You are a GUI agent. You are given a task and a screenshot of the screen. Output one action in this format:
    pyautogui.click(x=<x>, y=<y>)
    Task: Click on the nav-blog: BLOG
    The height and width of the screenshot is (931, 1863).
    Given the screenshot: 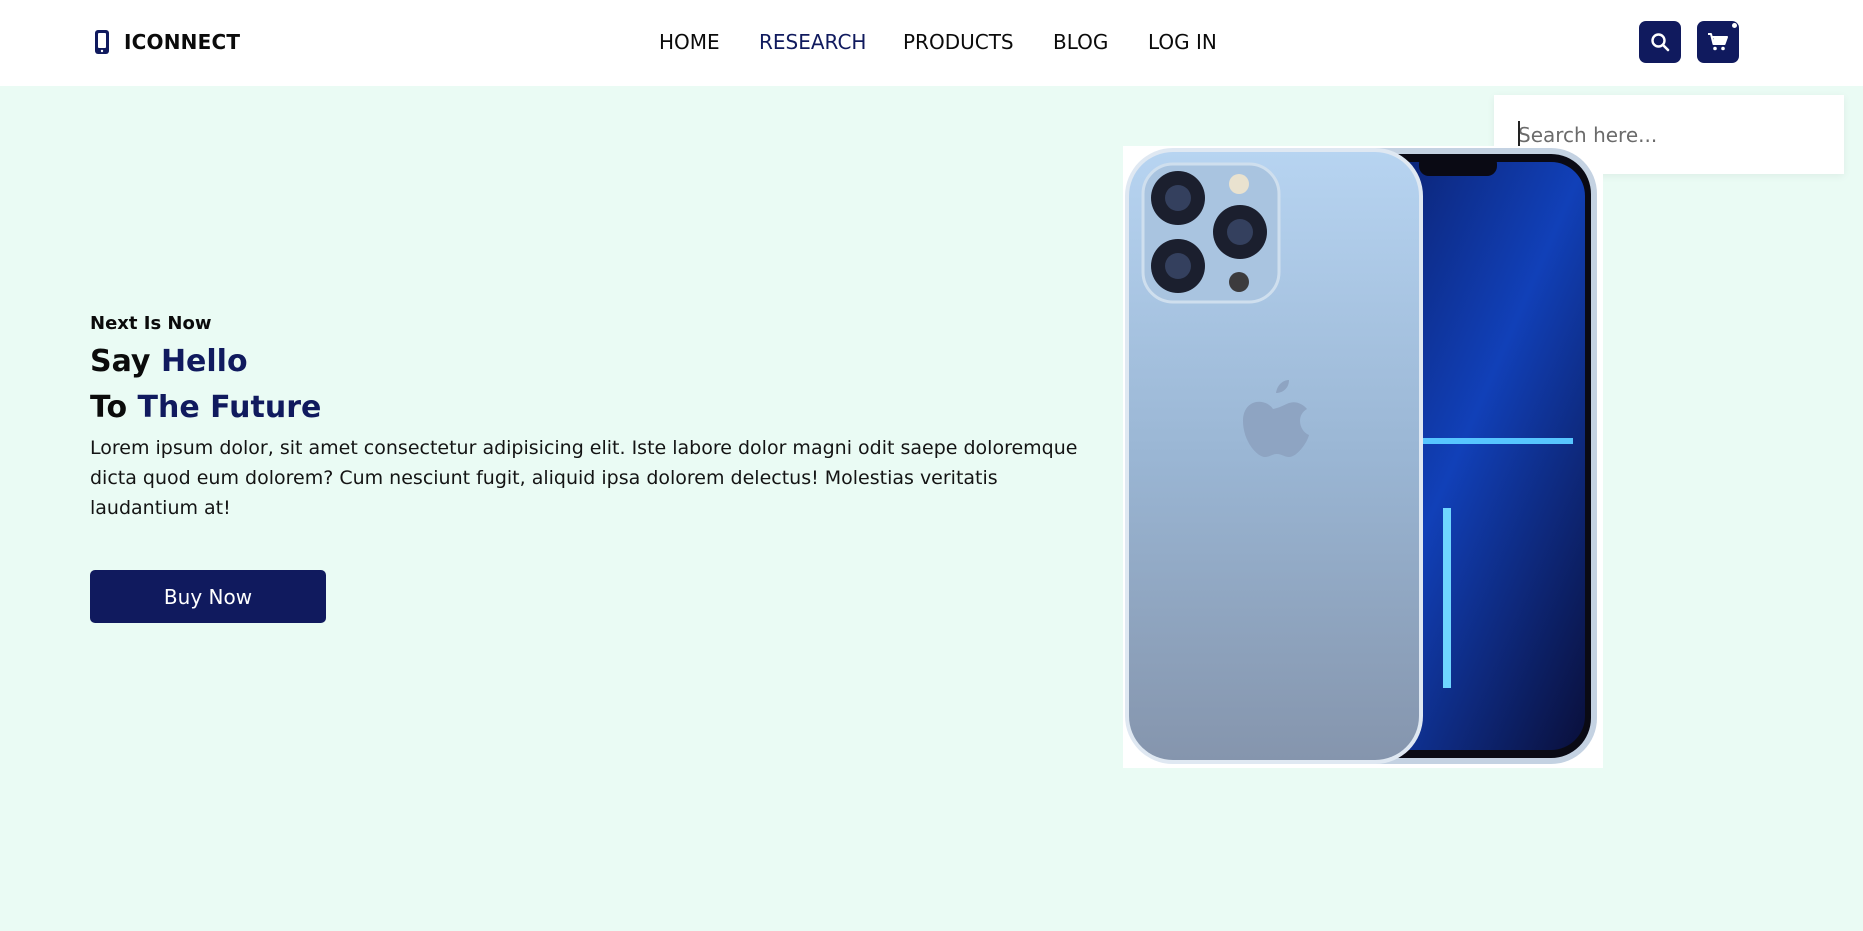 What is the action you would take?
    pyautogui.click(x=1080, y=42)
    